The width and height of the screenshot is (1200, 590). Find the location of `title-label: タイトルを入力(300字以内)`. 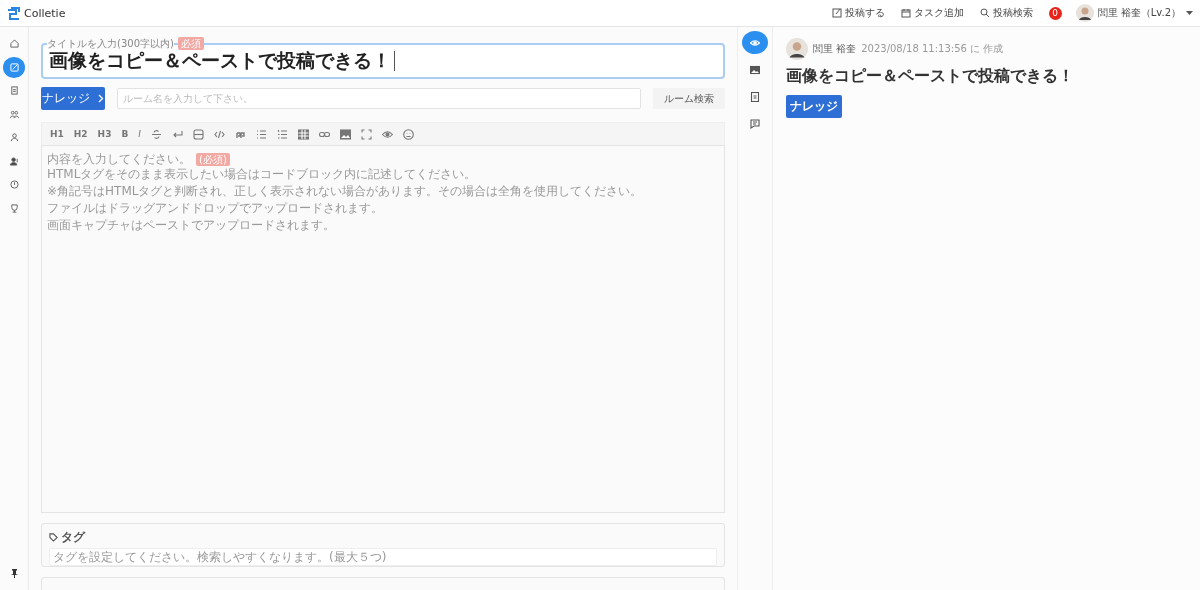

title-label: タイトルを入力(300字以内) is located at coordinates (110, 43).